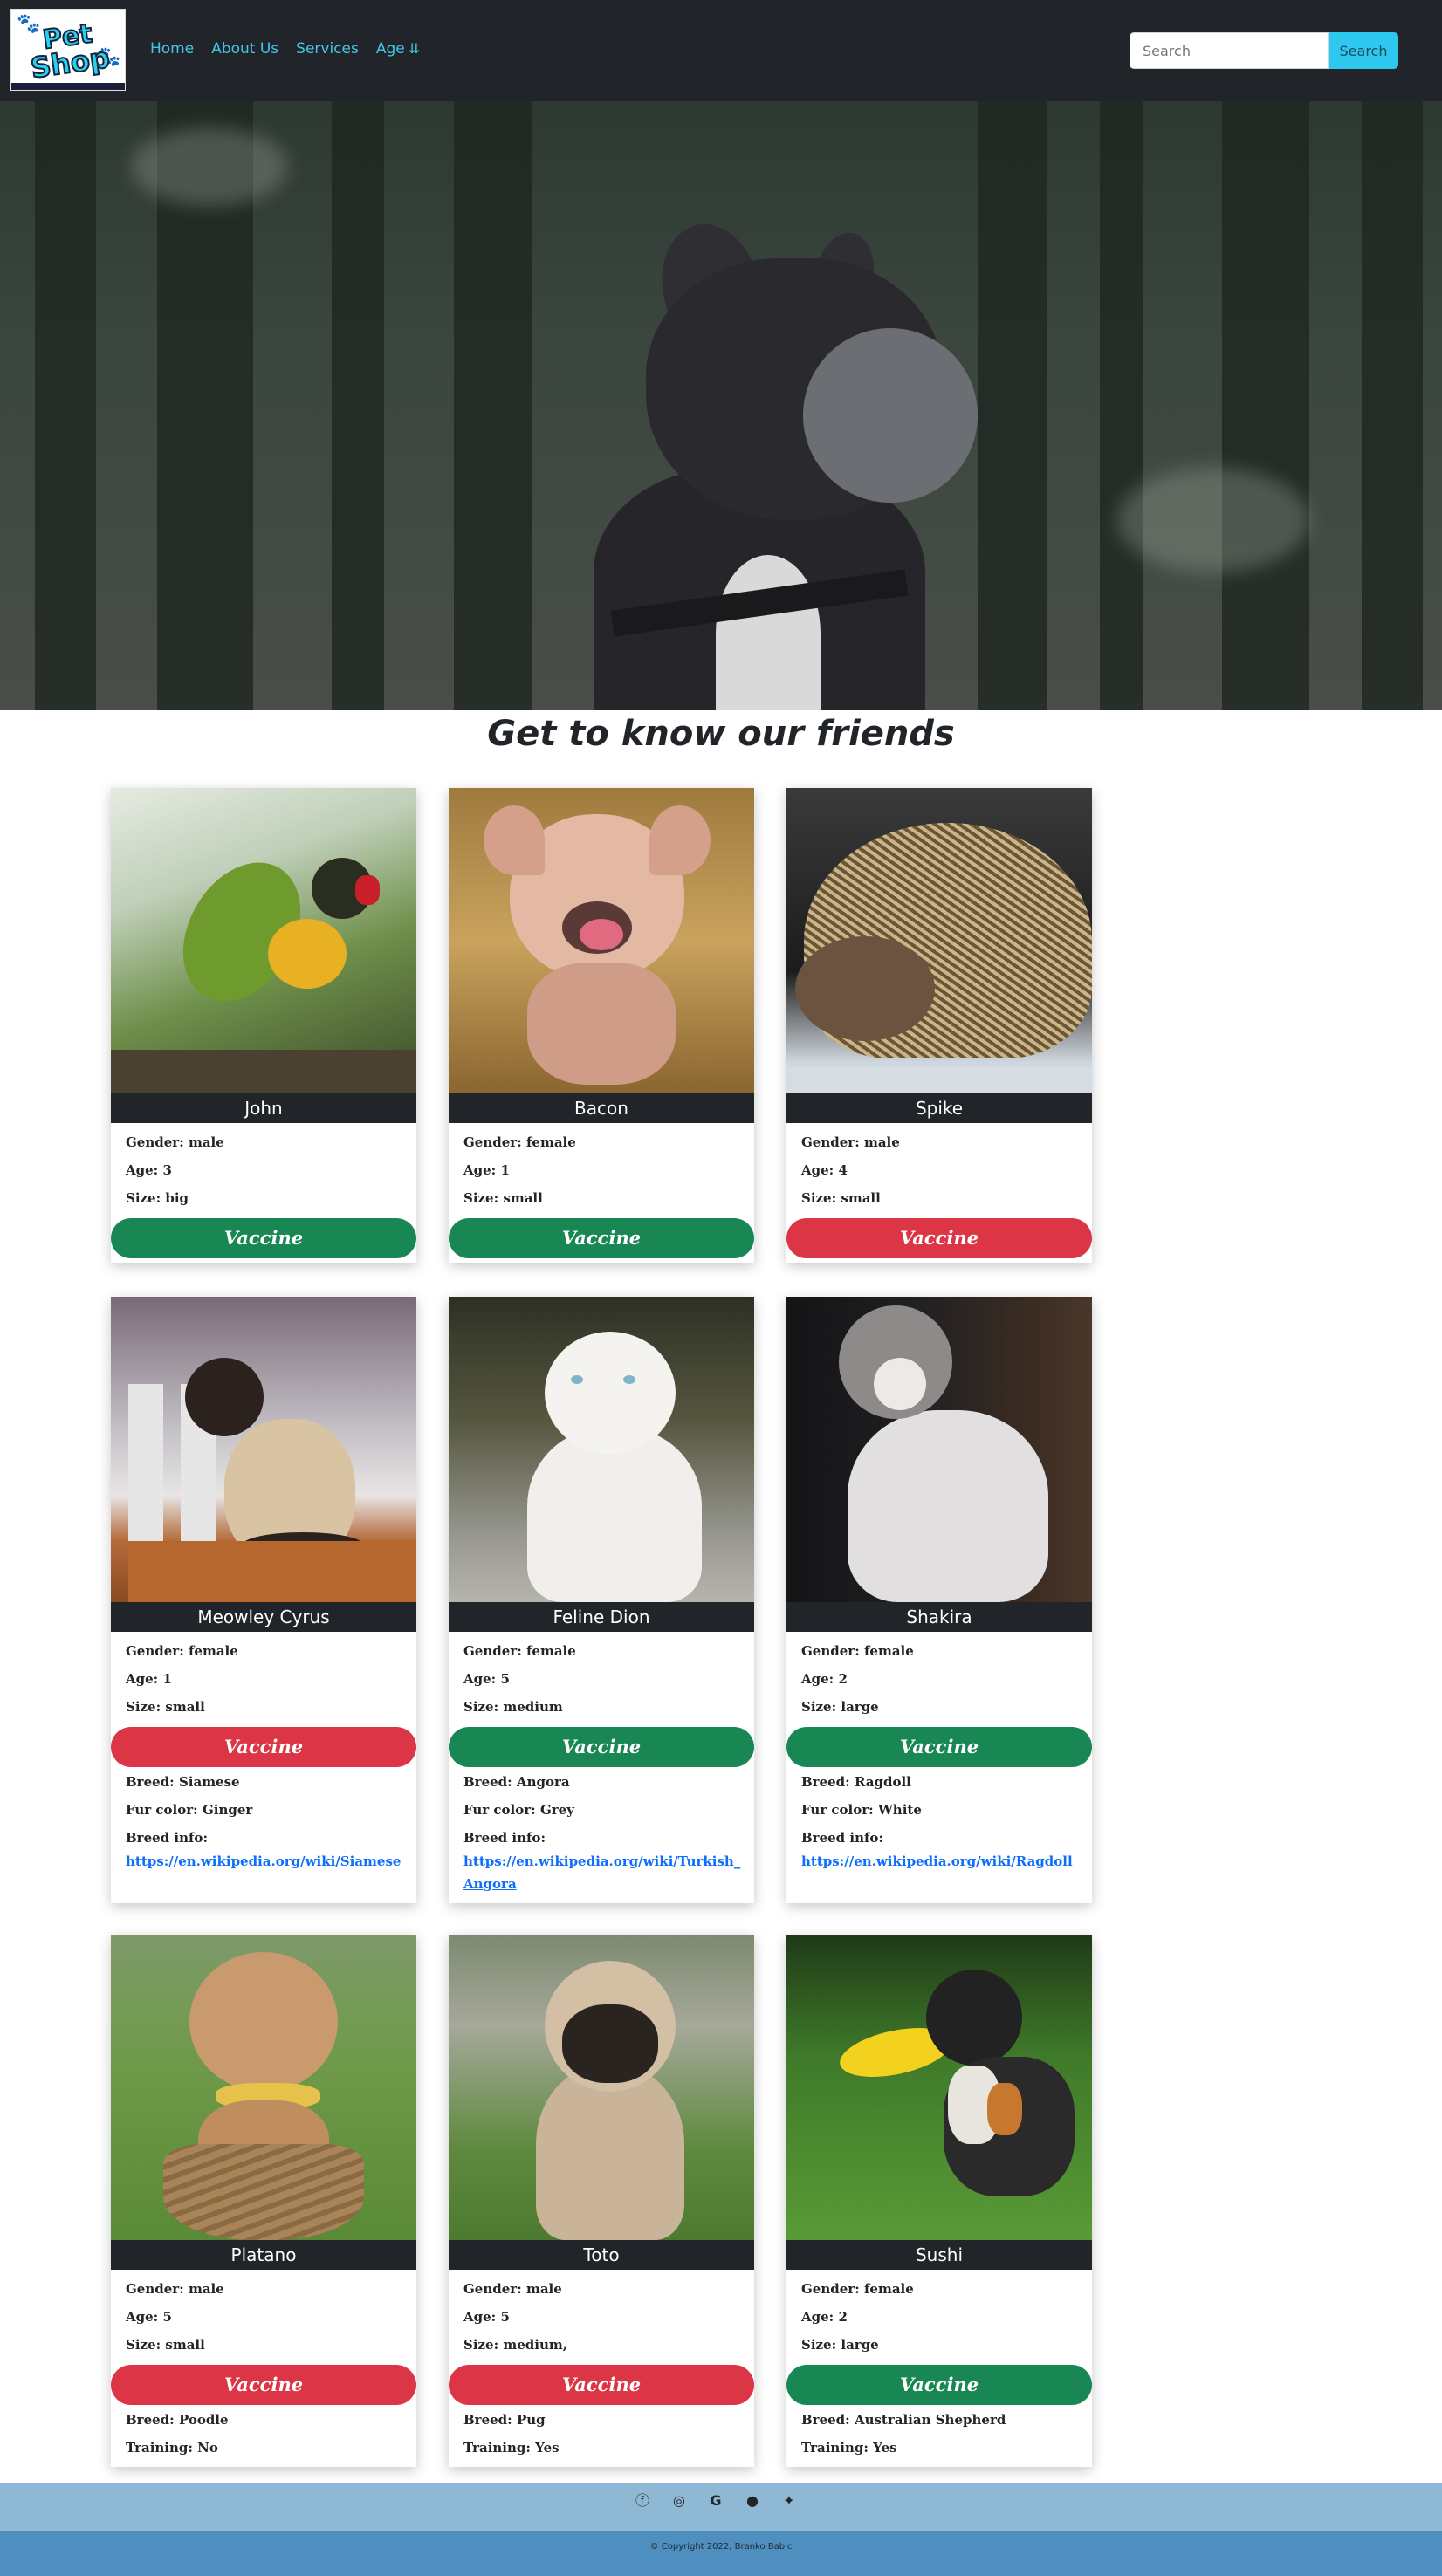 The height and width of the screenshot is (2576, 1442). Describe the element at coordinates (939, 1449) in the screenshot. I see `pet-photo-ragdoll-cat` at that location.